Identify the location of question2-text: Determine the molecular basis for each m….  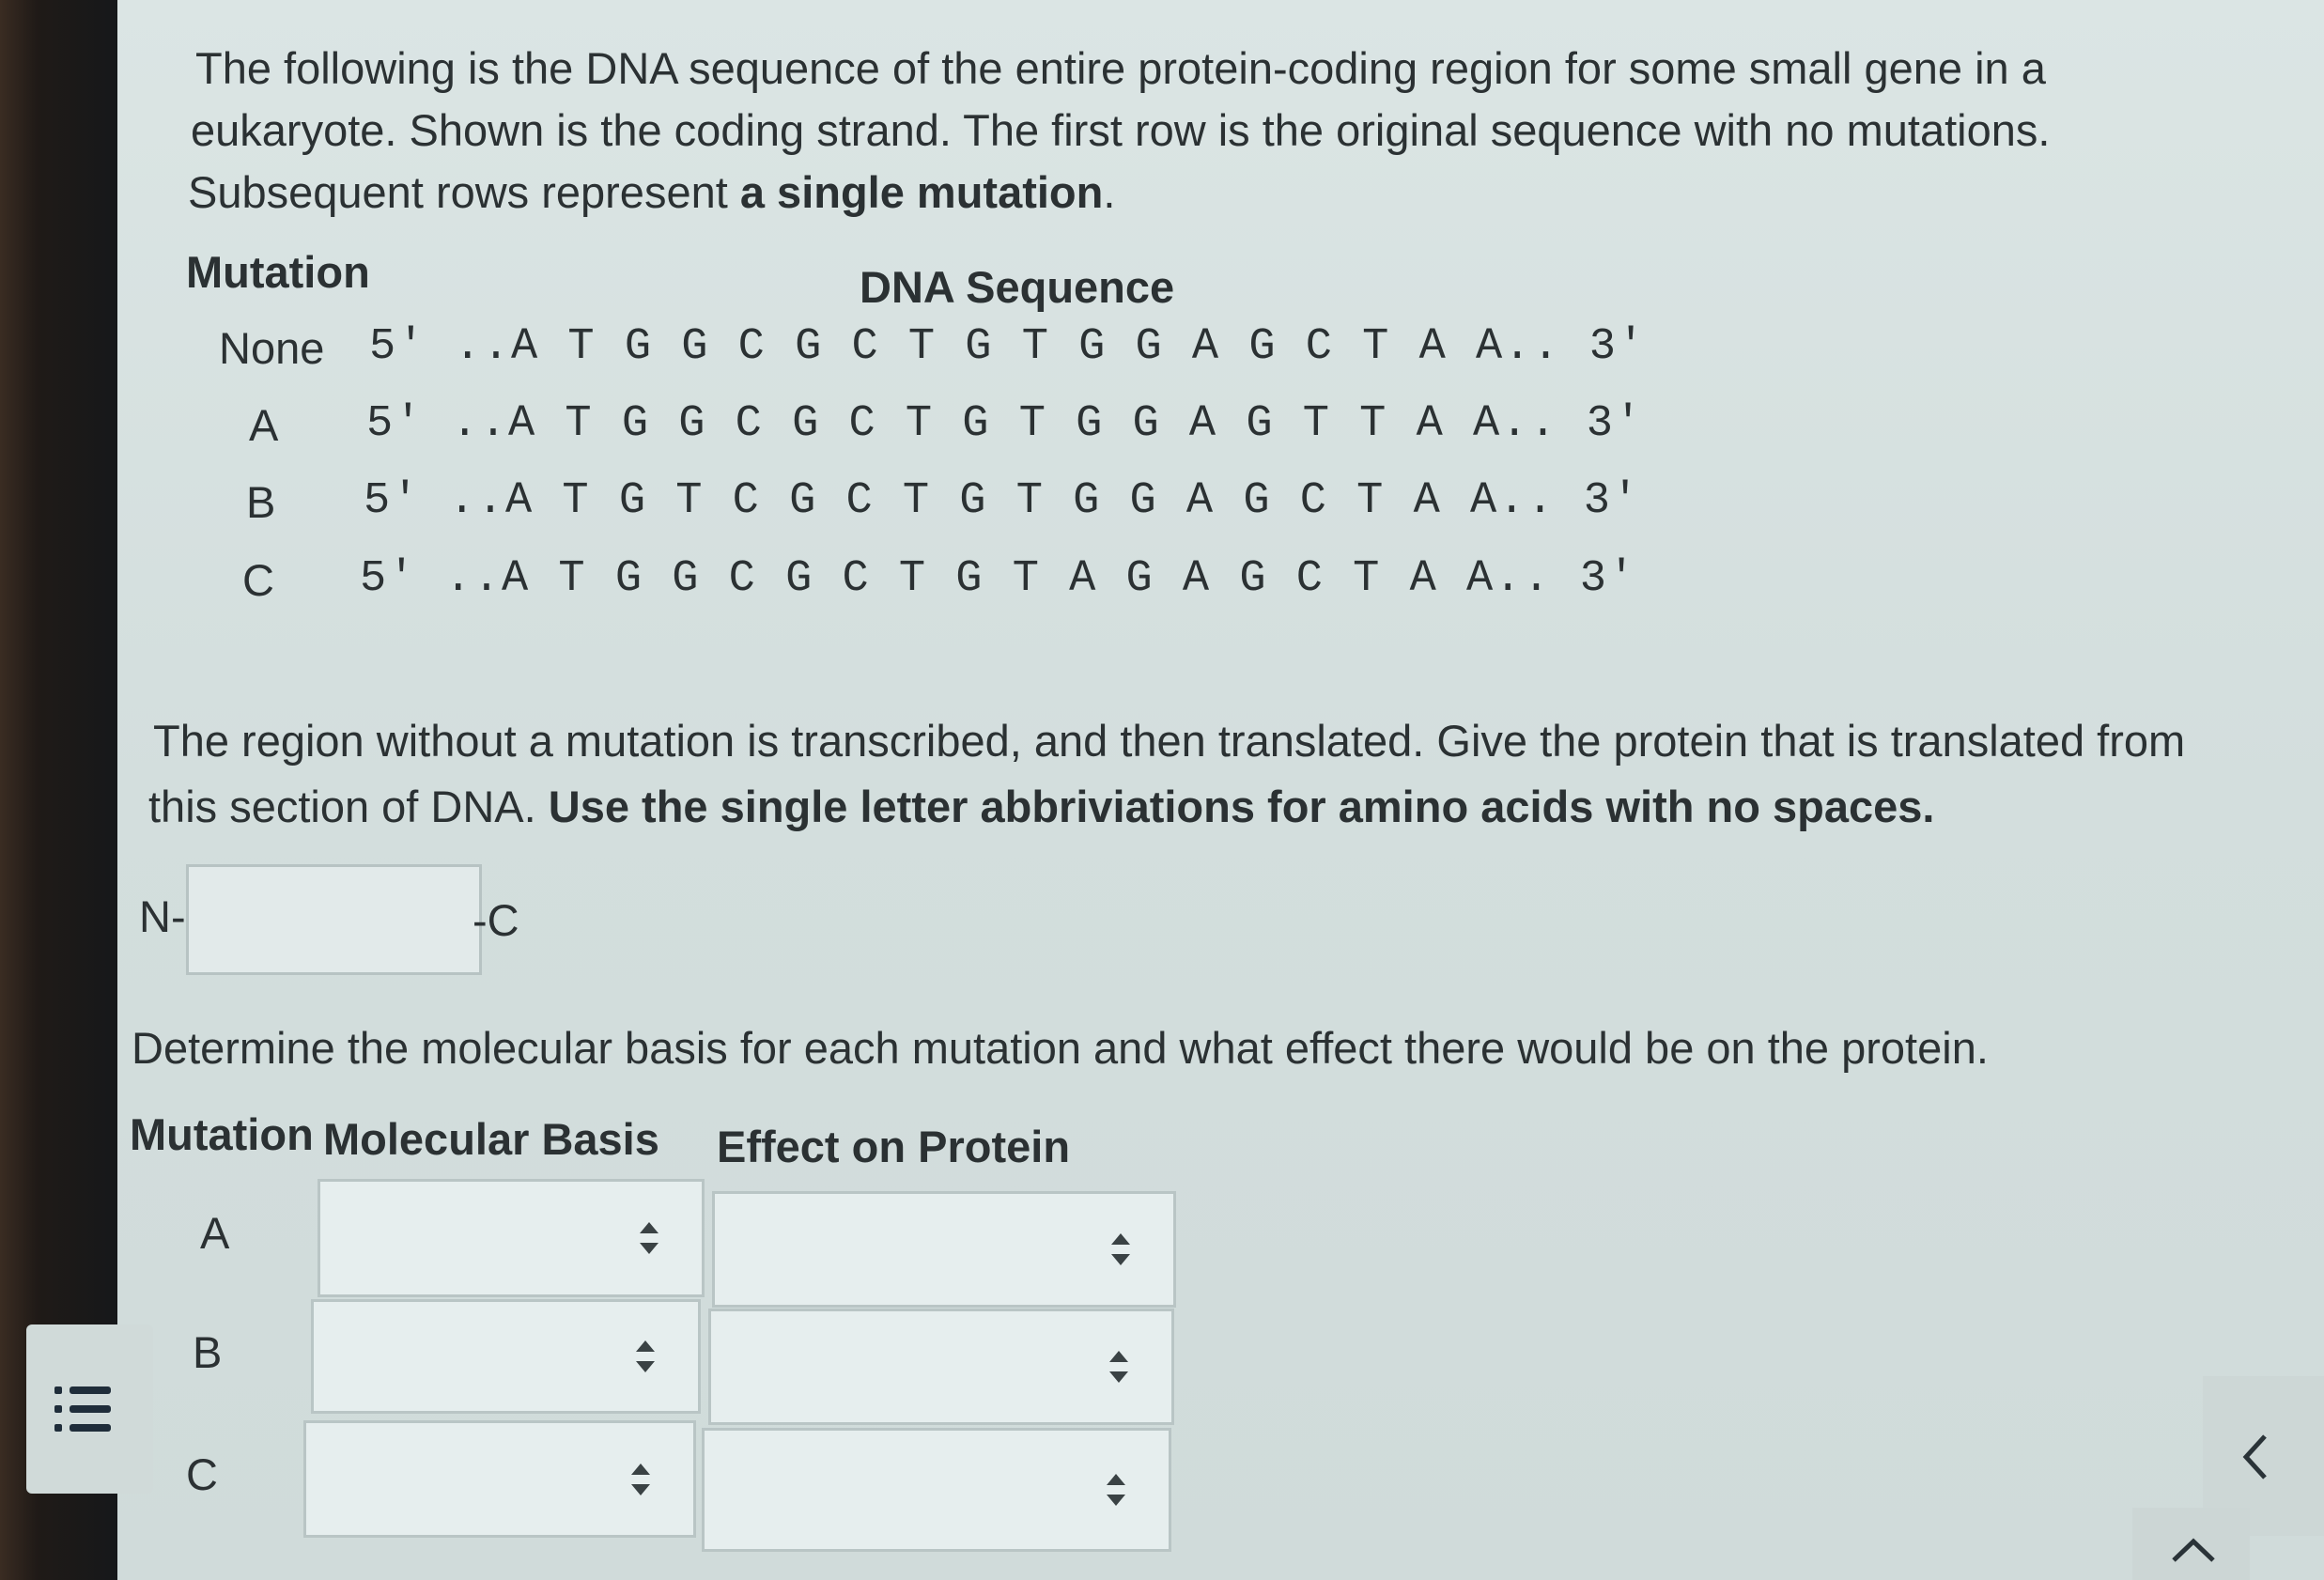
(1060, 1048).